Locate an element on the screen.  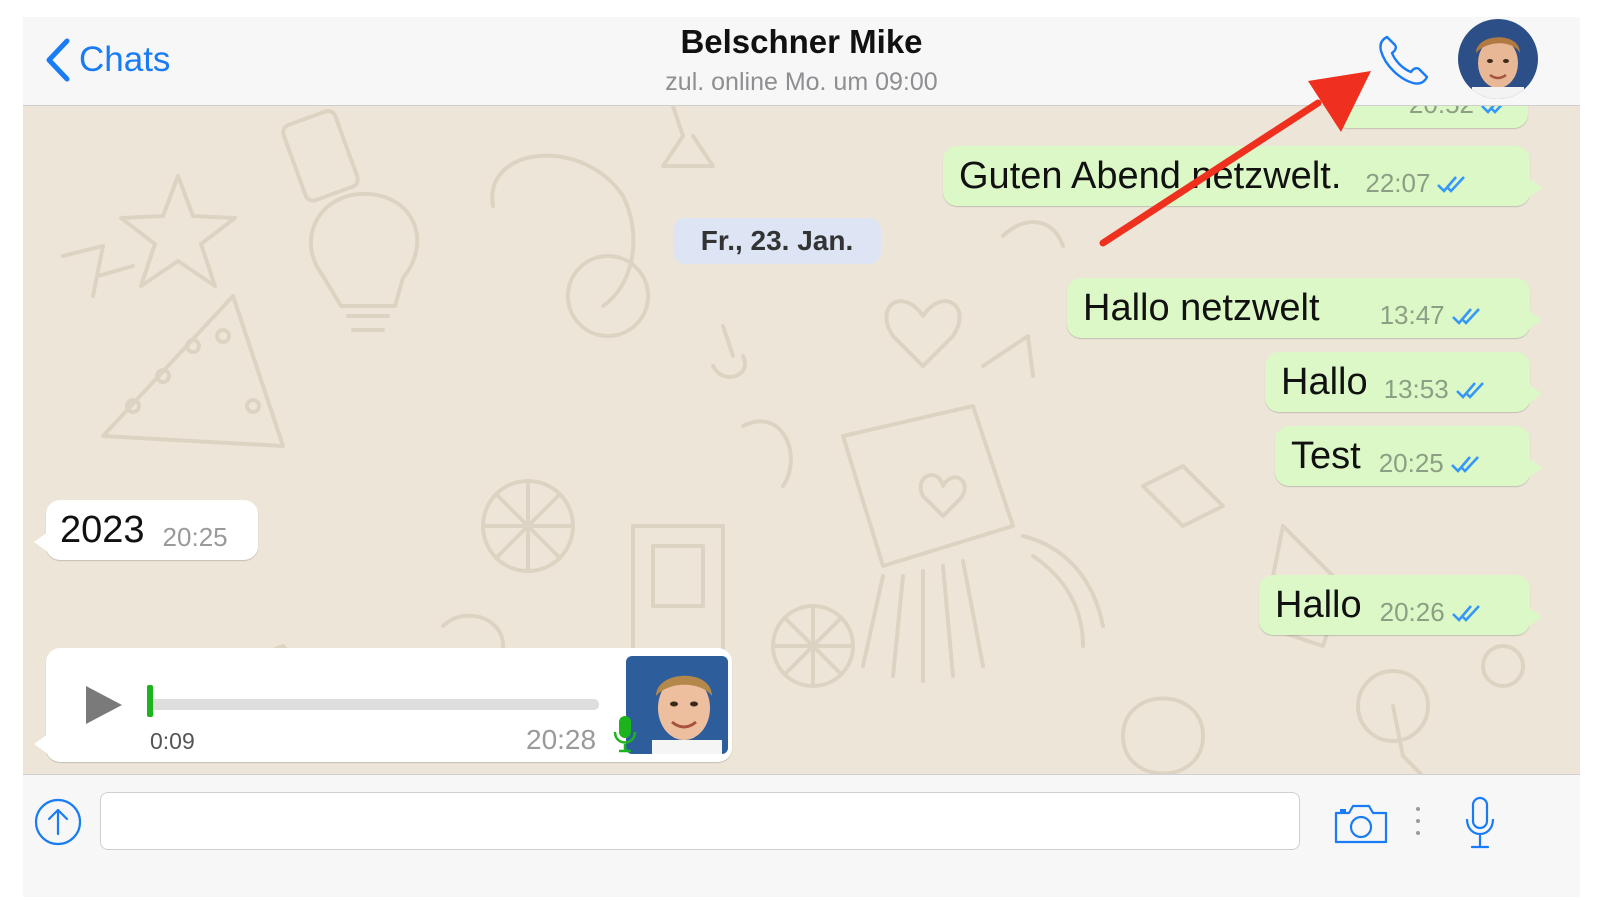
message-bubble-outgoing: Test 20:25 is located at coordinates (1408, 456).